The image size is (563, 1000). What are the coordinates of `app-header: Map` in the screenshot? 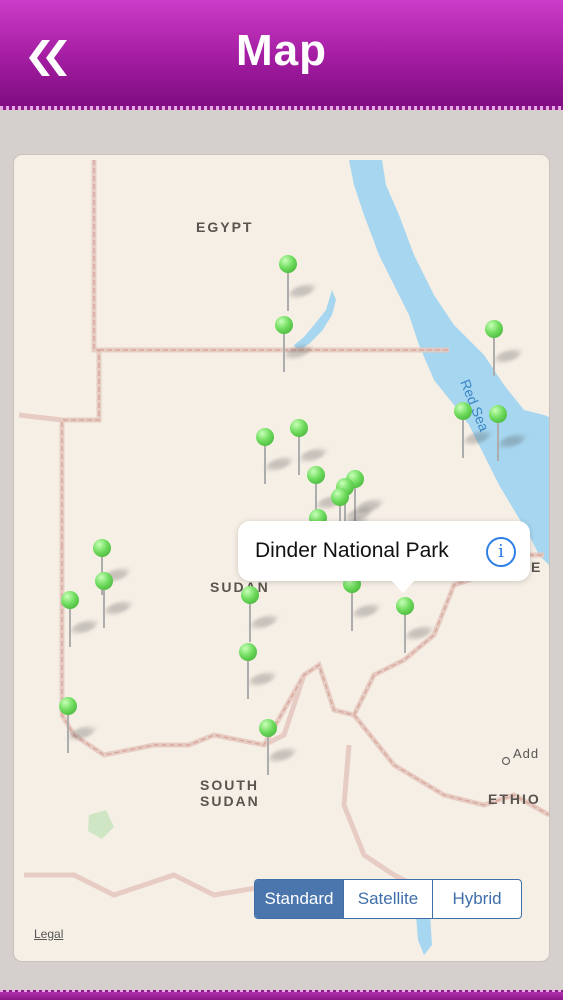 It's located at (281, 54).